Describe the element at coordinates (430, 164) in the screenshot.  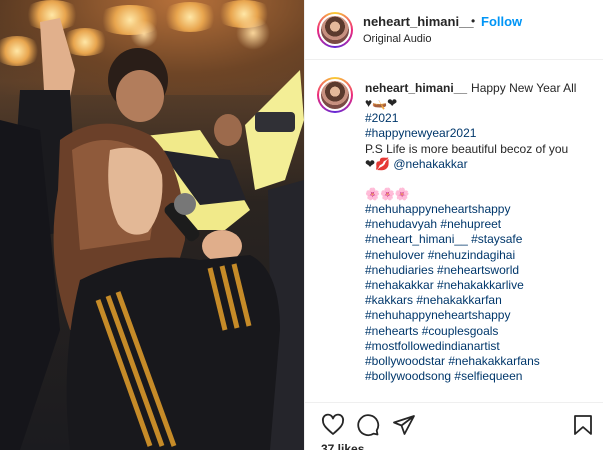
I see `mention-link: @nehakakkar` at that location.